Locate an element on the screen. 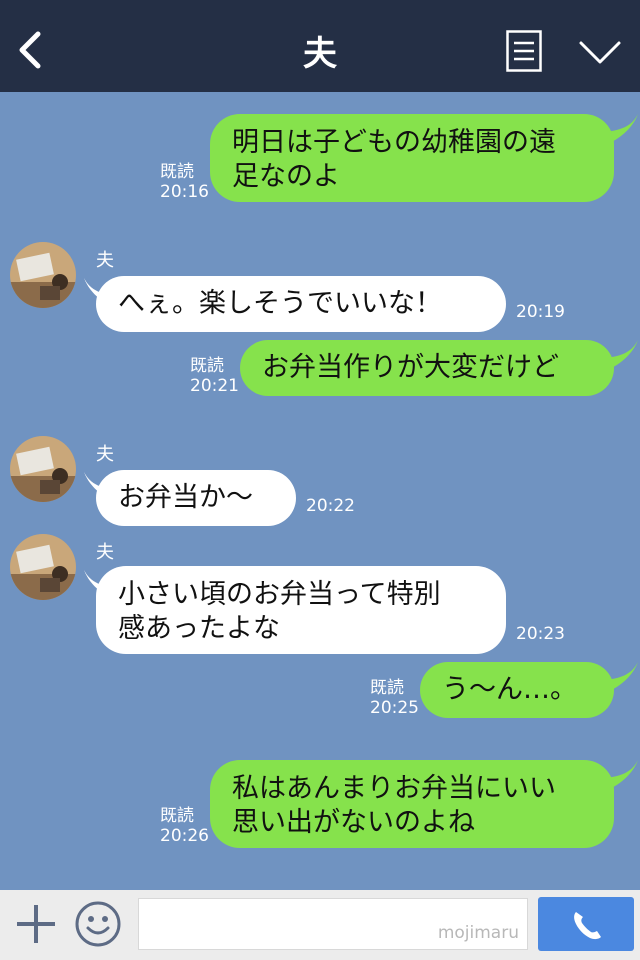 This screenshot has width=640, height=960. message-meta: 既読 20:21 is located at coordinates (214, 376).